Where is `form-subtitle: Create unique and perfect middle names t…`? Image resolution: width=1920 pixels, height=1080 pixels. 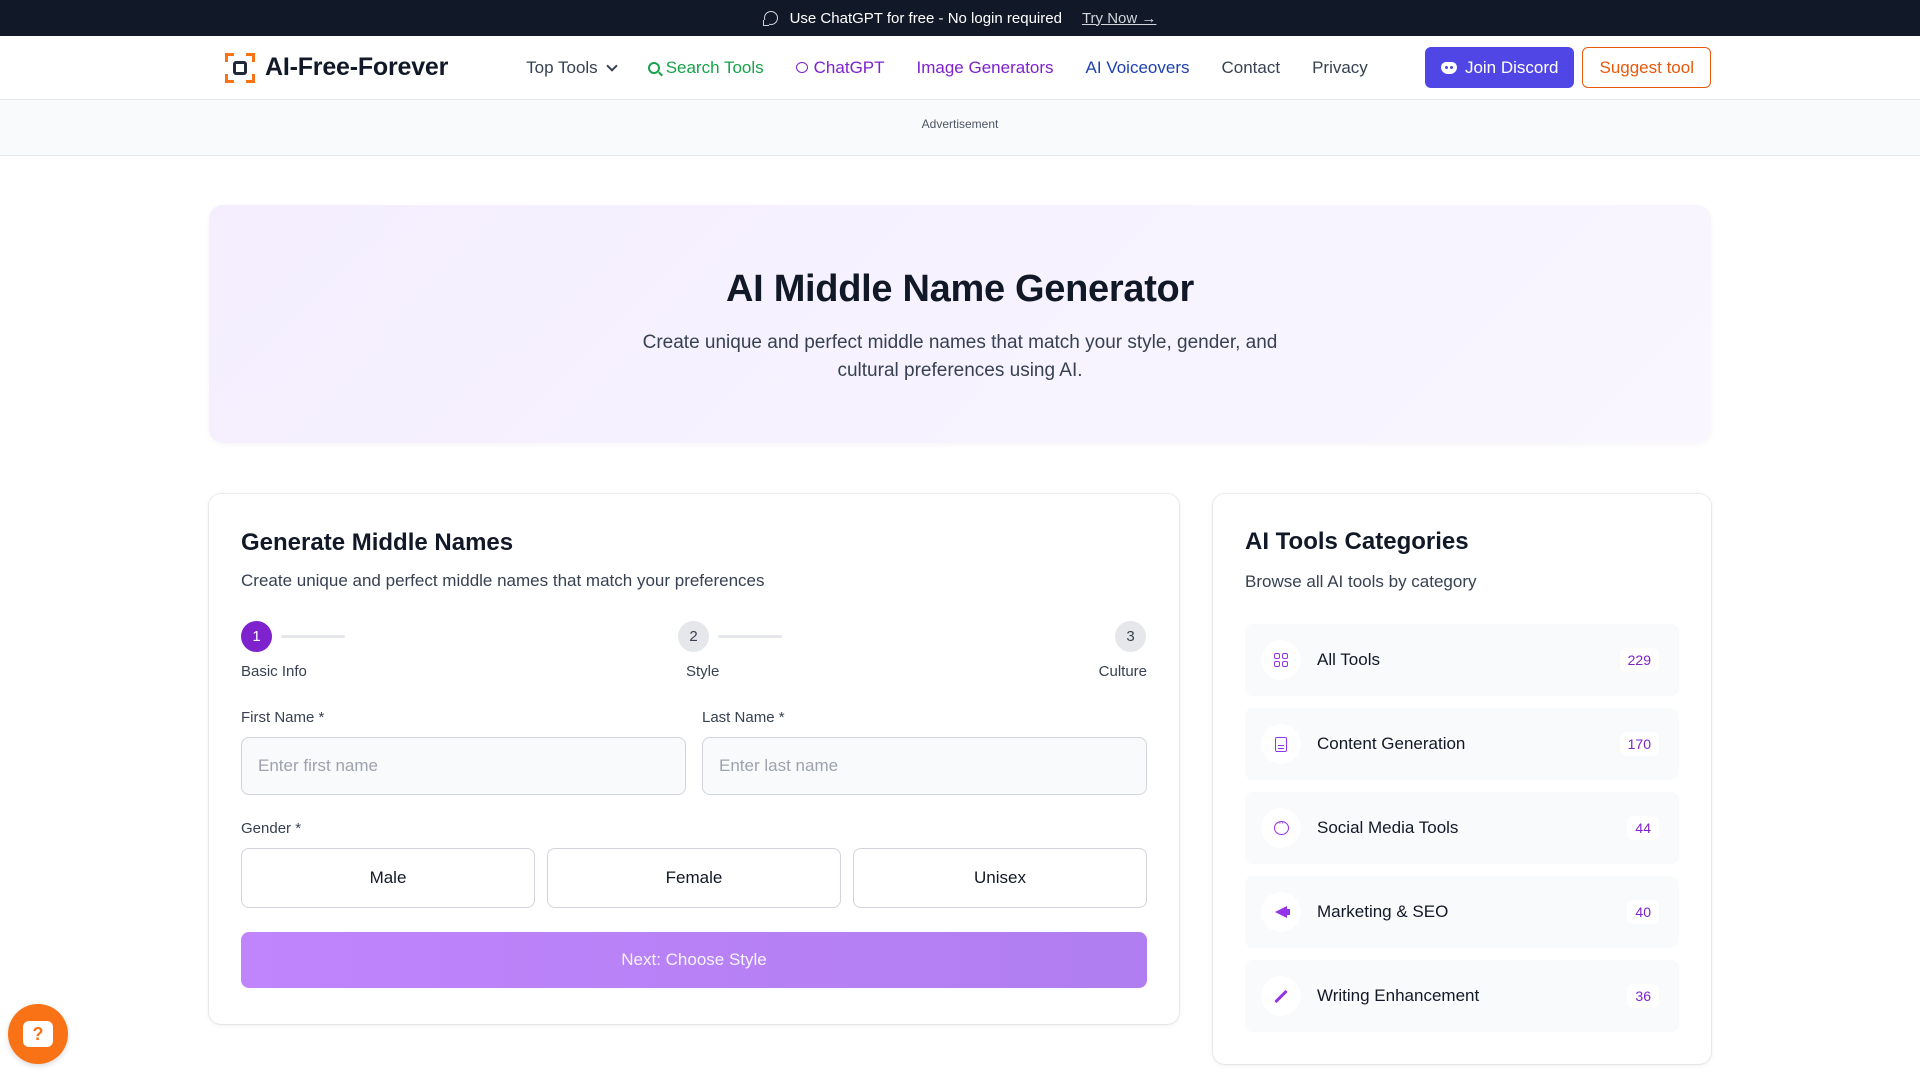 form-subtitle: Create unique and perfect middle names t… is located at coordinates (503, 580).